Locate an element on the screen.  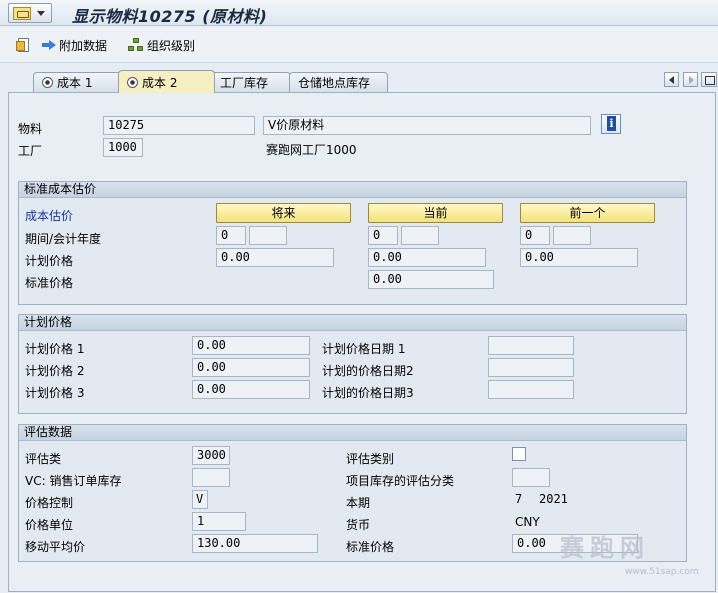
org-levels-button: 组织级别 is located at coordinates (161, 45).